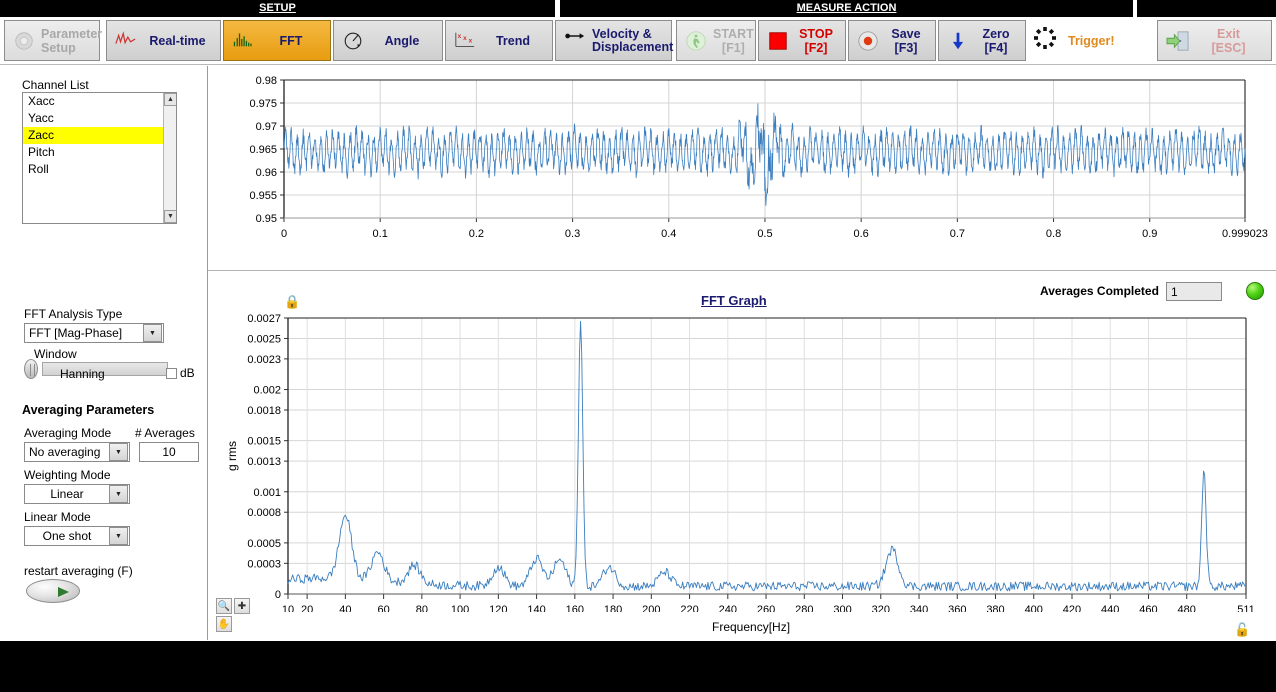 This screenshot has height=692, width=1276. Describe the element at coordinates (264, 544) in the screenshot. I see `svg-text: 0.0005` at that location.